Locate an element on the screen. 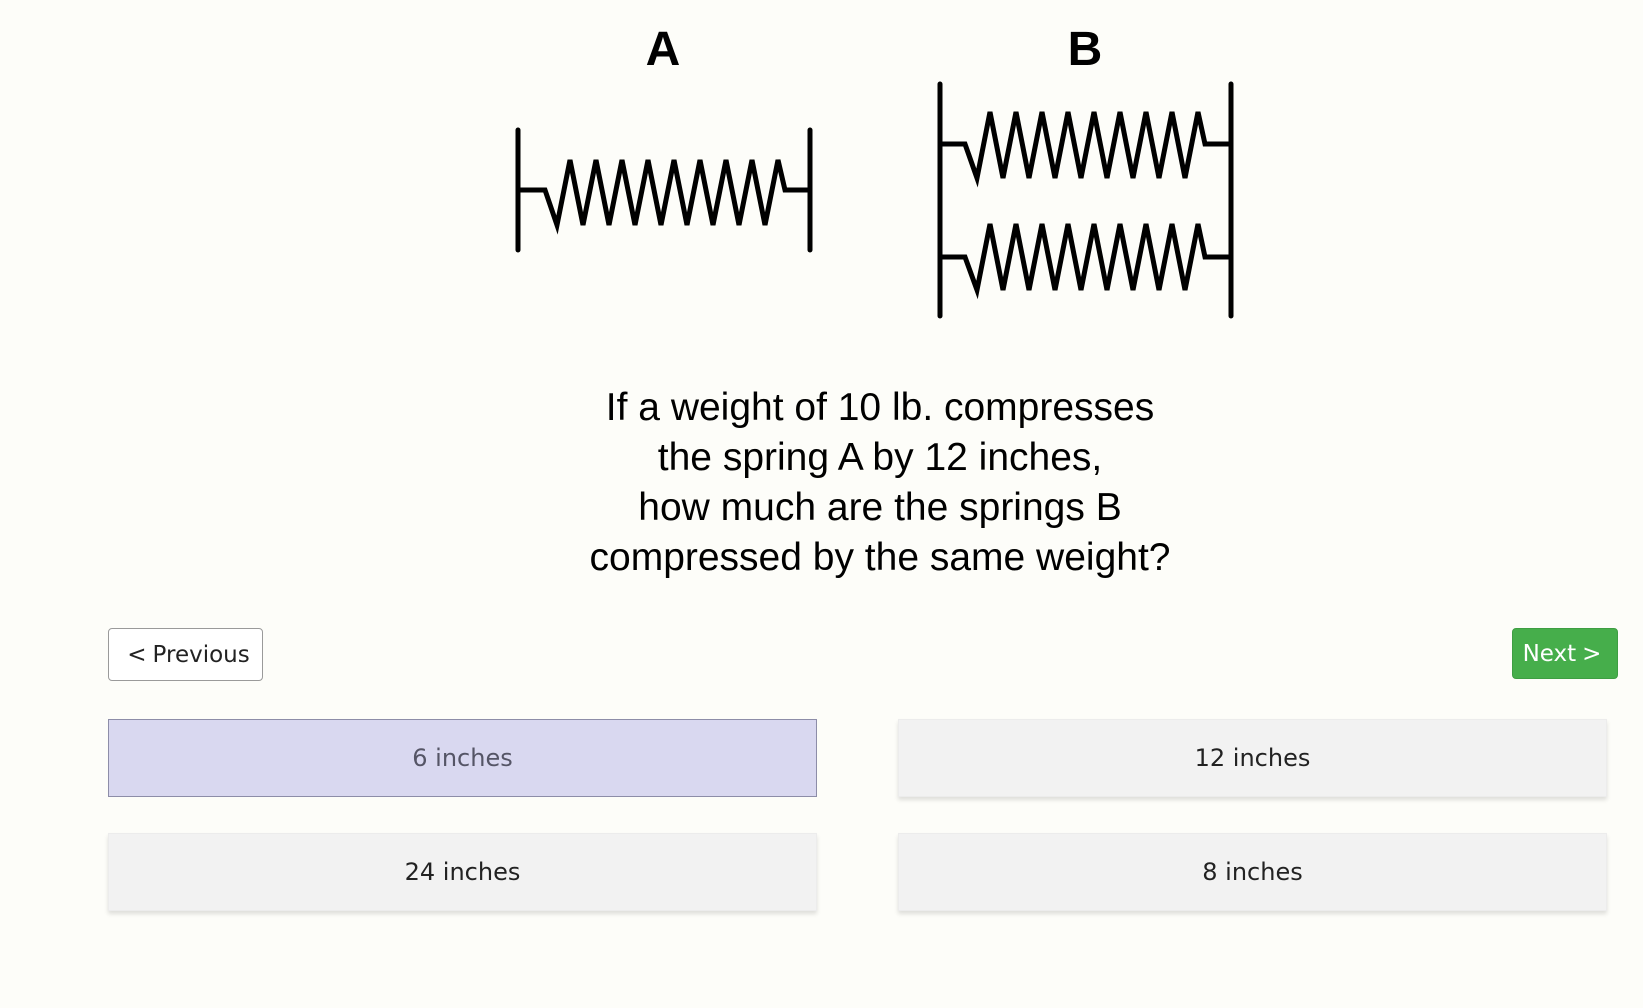 This screenshot has height=1008, width=1643. question-line: how much are the springs B is located at coordinates (880, 507).